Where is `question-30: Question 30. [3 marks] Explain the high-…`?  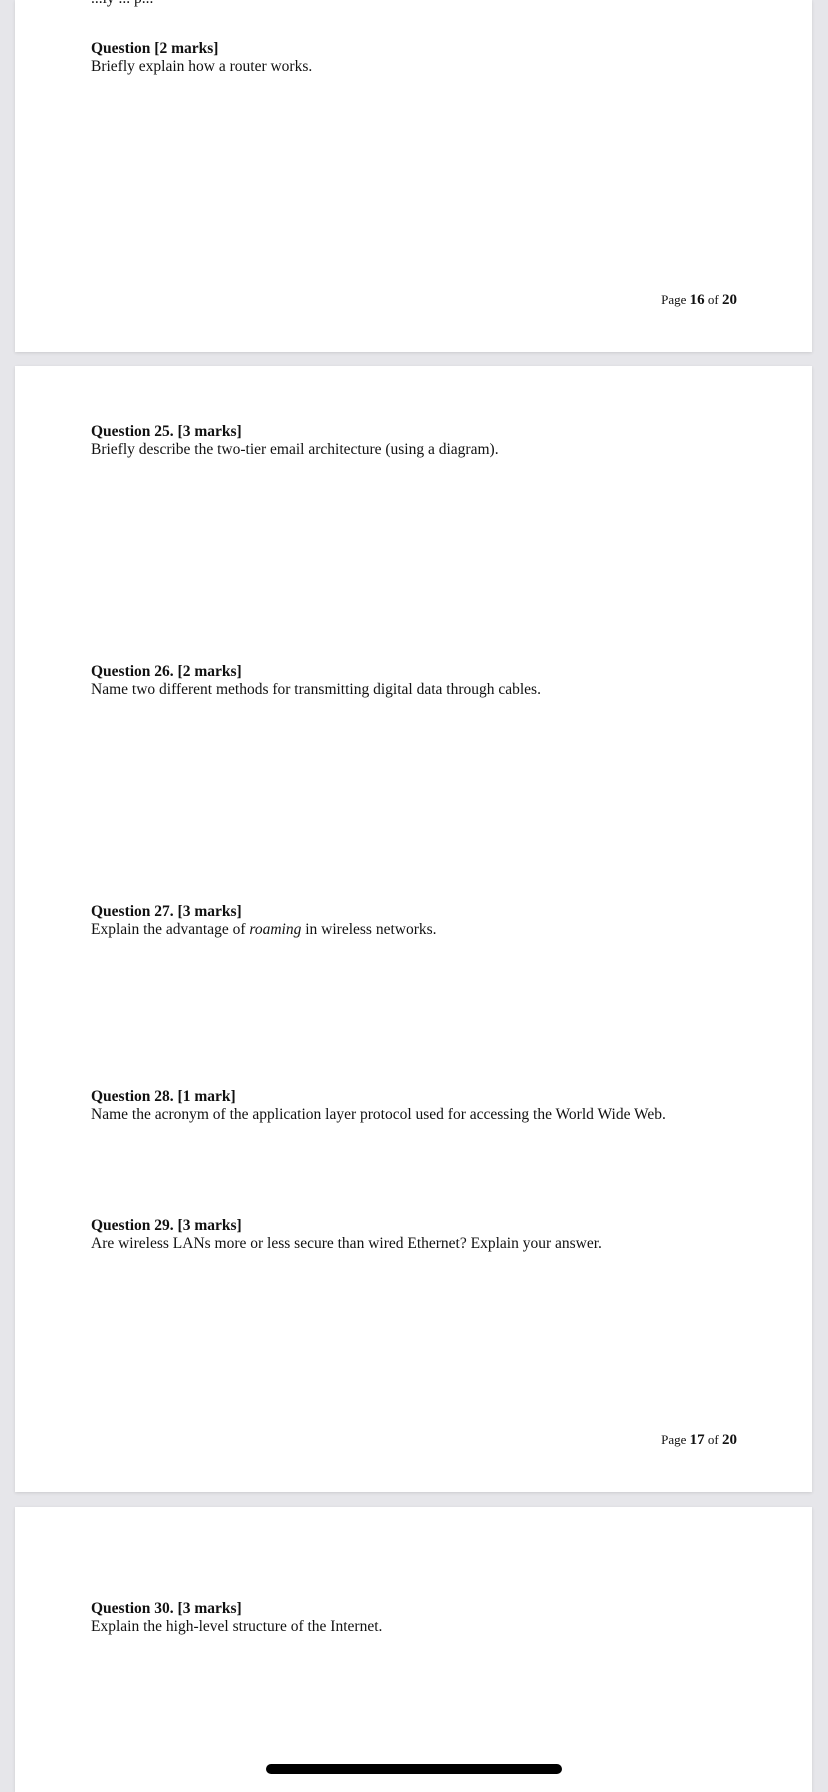
question-30: Question 30. [3 marks] Explain the high-… is located at coordinates (436, 1618).